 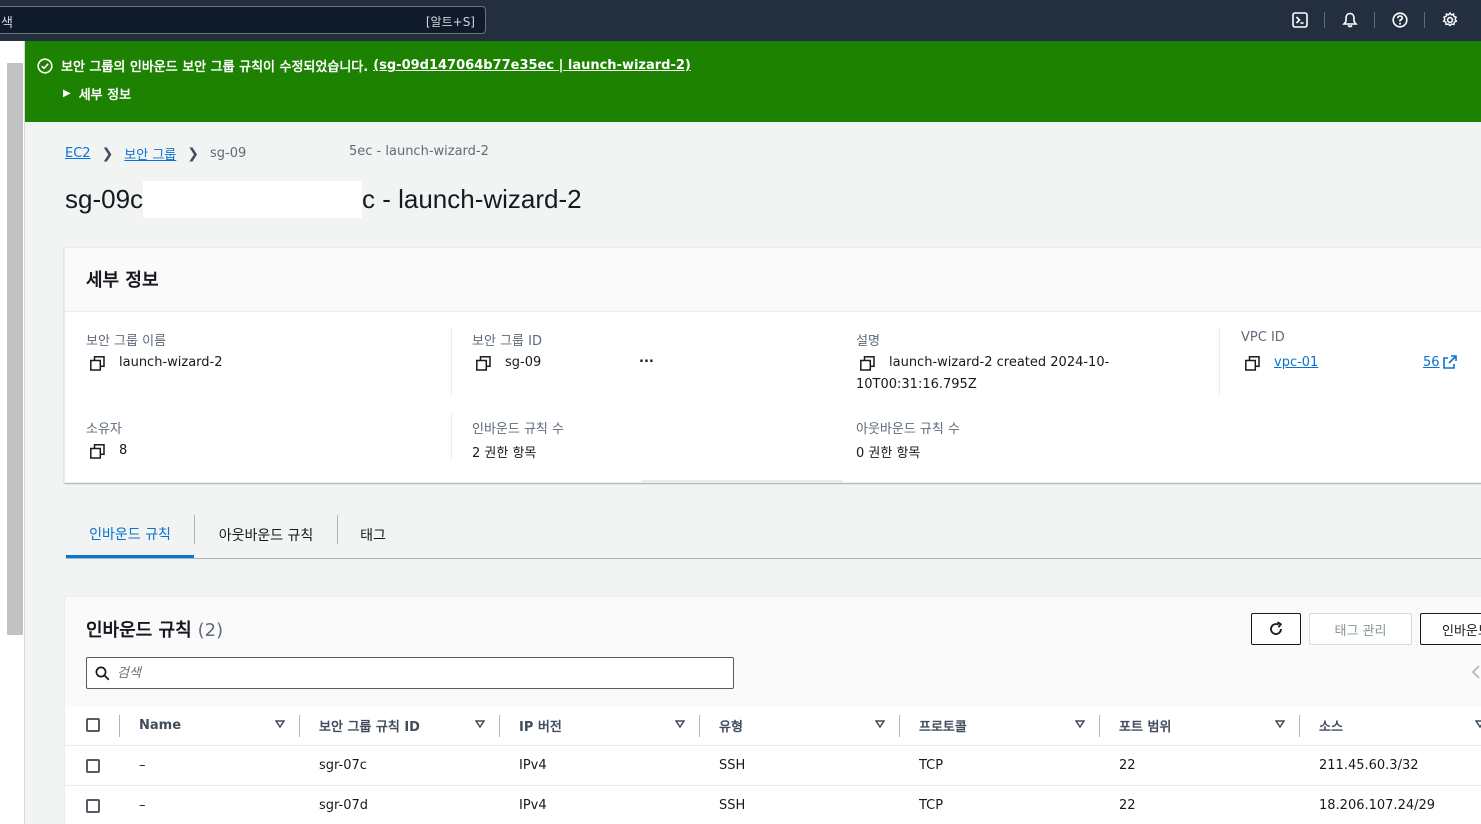 I want to click on tab-tags: 태그, so click(x=373, y=535).